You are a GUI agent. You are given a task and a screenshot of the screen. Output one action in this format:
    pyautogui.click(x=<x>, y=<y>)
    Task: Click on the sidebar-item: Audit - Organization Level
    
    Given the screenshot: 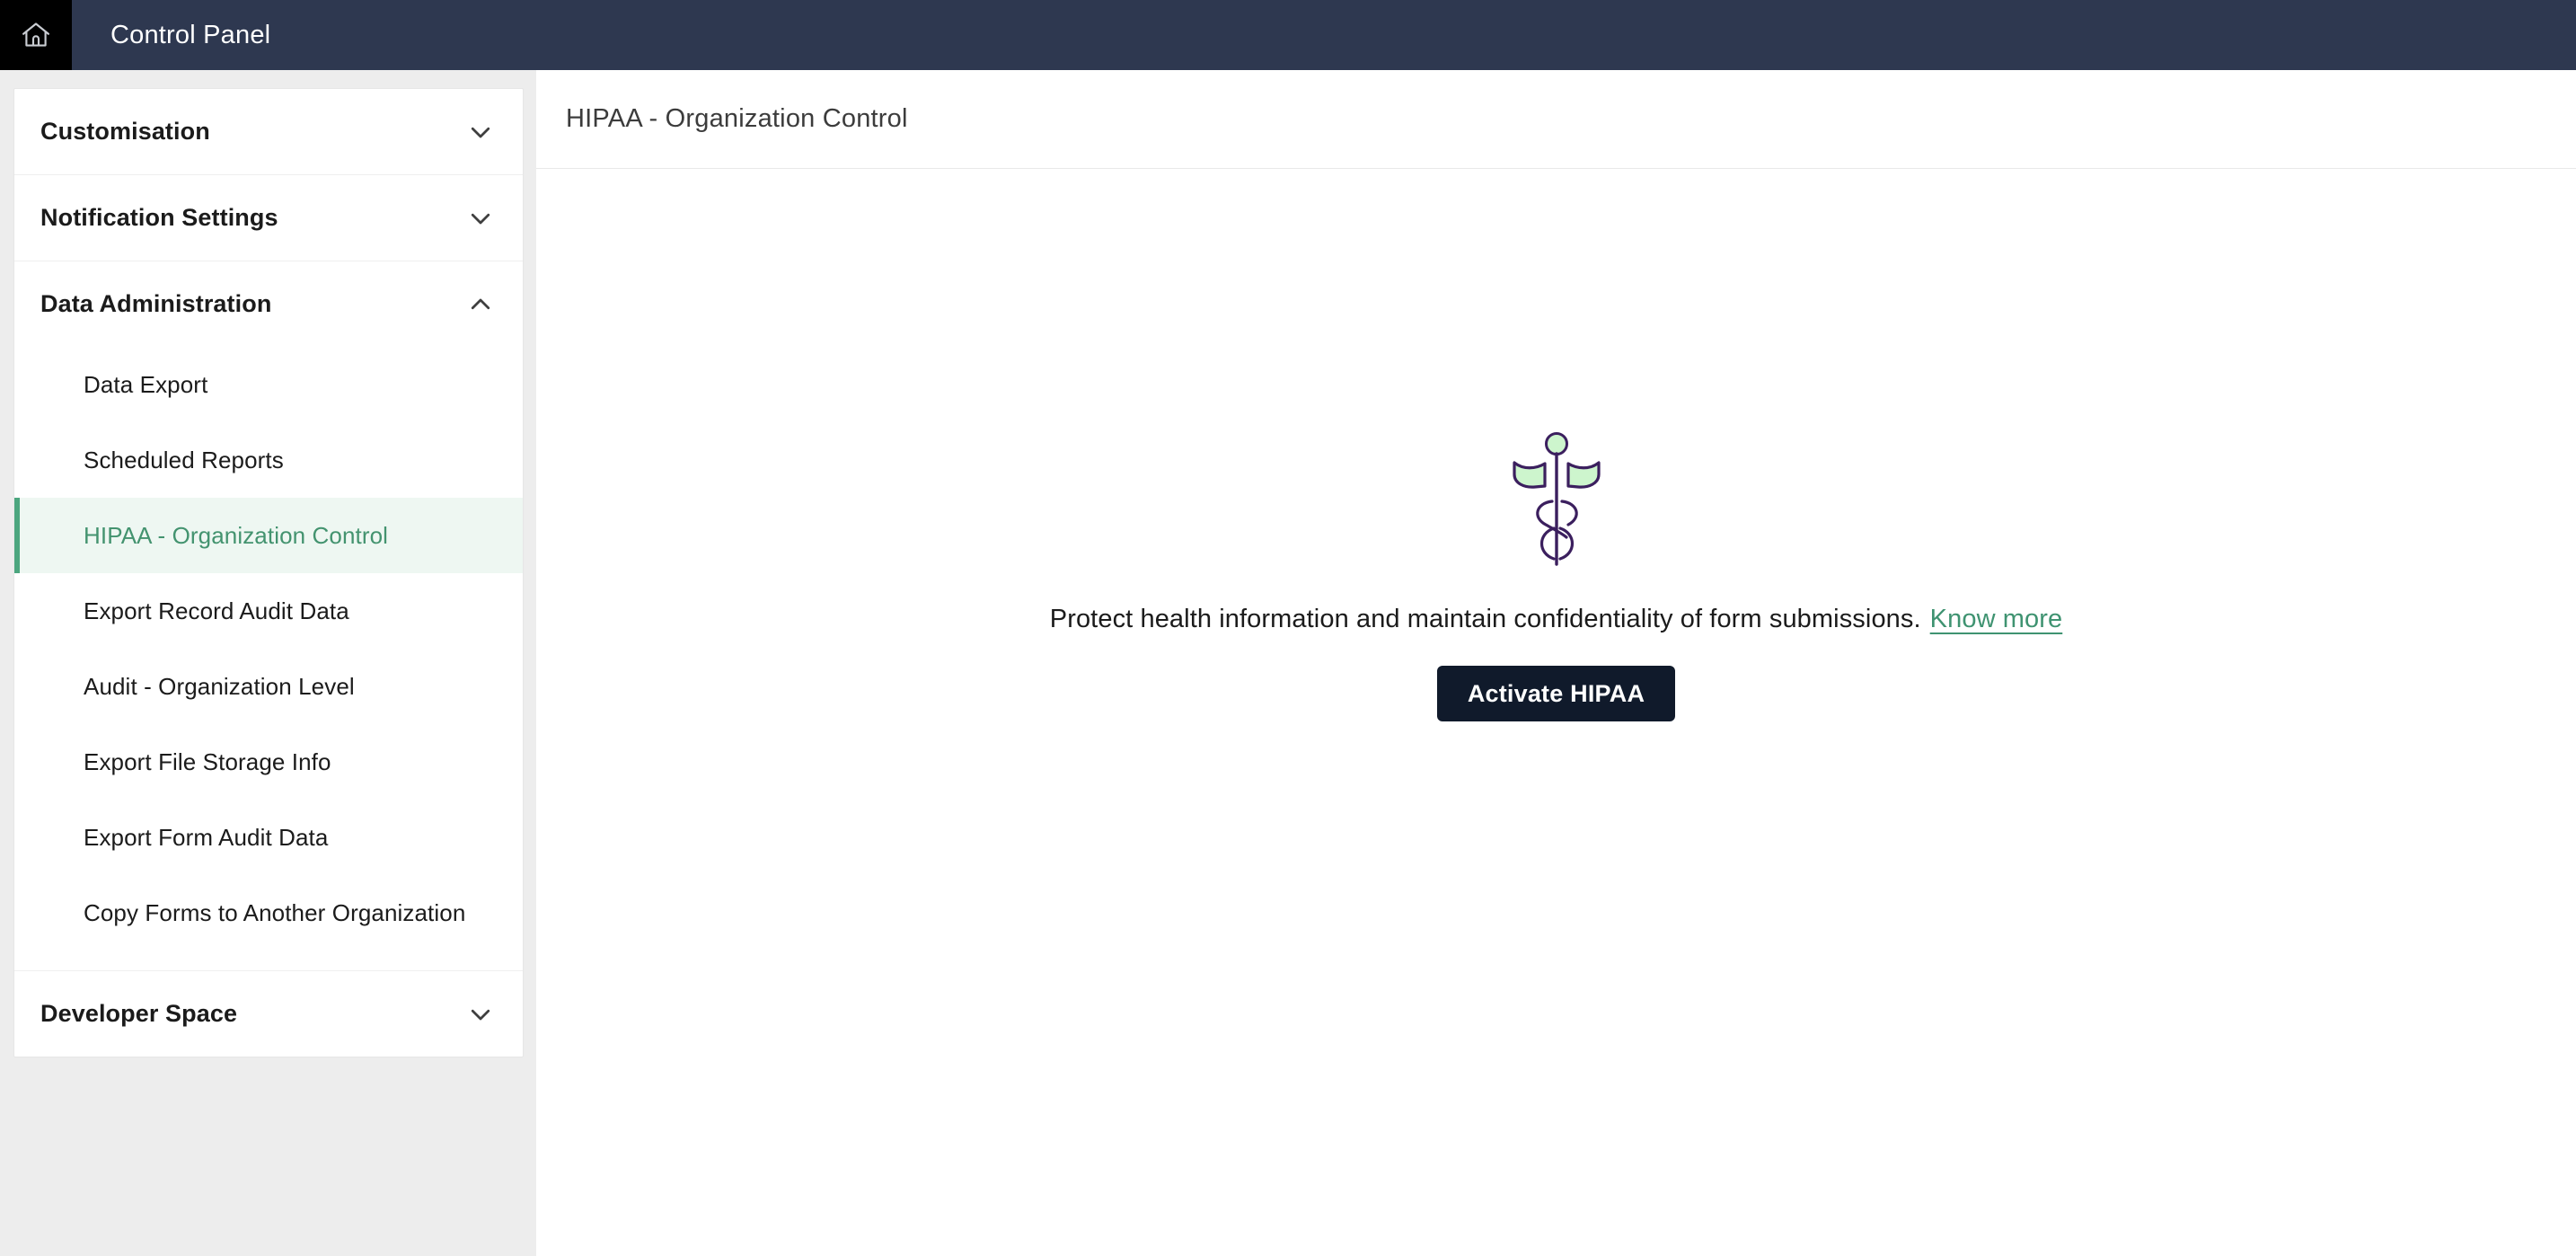 What is the action you would take?
    pyautogui.click(x=268, y=686)
    